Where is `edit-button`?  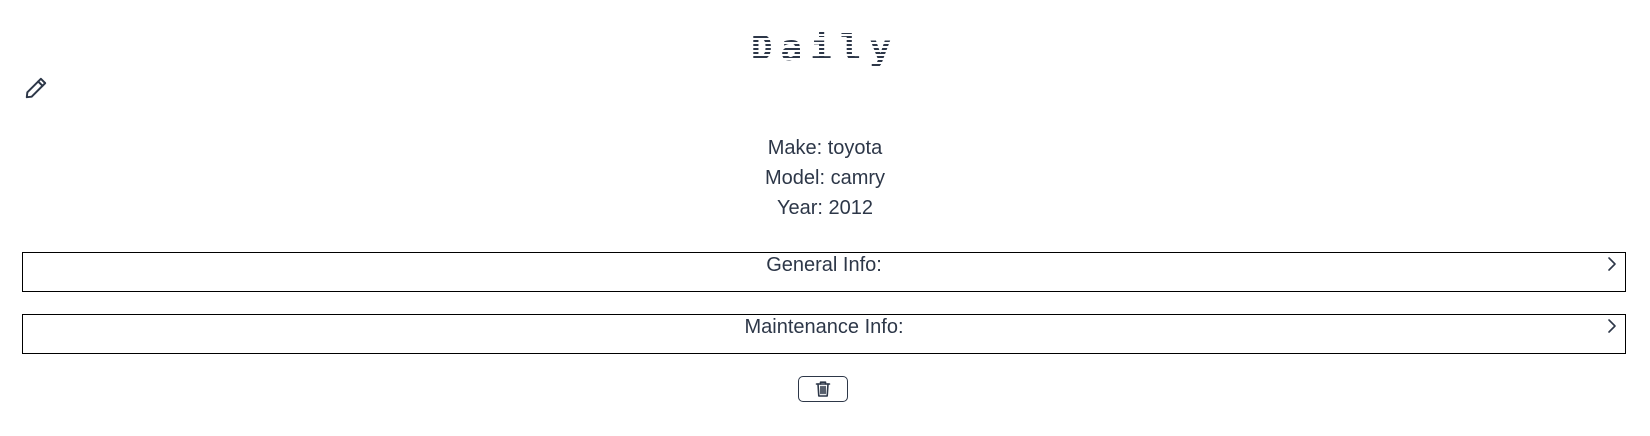 edit-button is located at coordinates (36, 88).